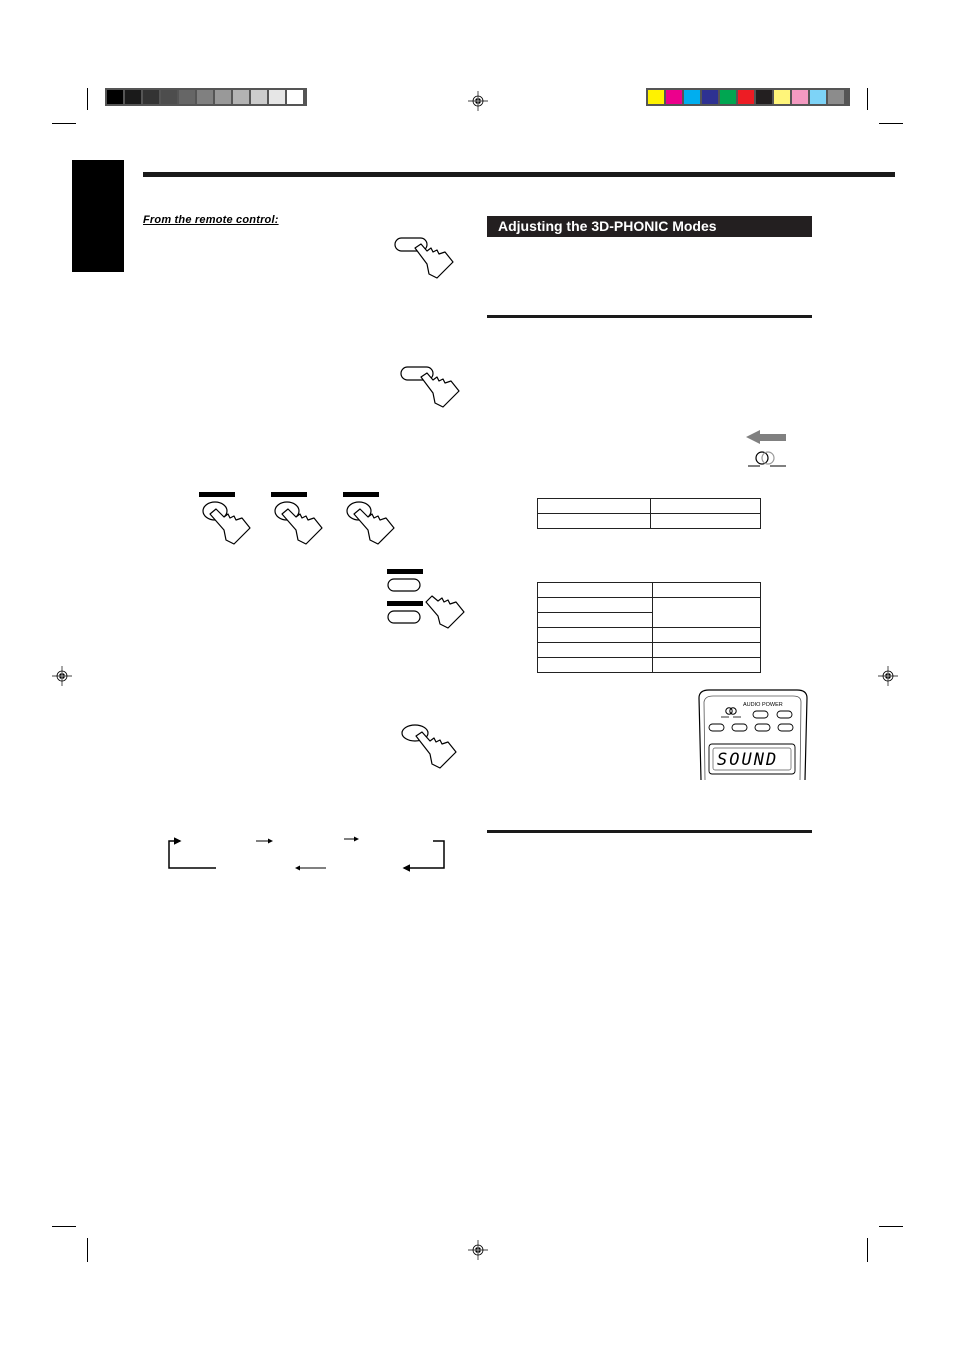 This screenshot has width=954, height=1352. What do you see at coordinates (649, 226) in the screenshot?
I see `section-title-bar: Adjusting the 3D-PHONIC Modes` at bounding box center [649, 226].